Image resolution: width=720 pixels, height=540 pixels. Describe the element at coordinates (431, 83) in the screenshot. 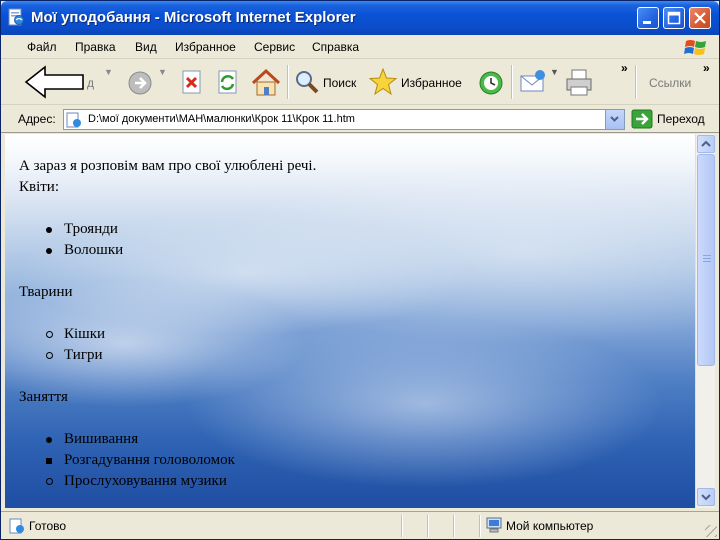

I see `favorites-label: Избранное` at that location.